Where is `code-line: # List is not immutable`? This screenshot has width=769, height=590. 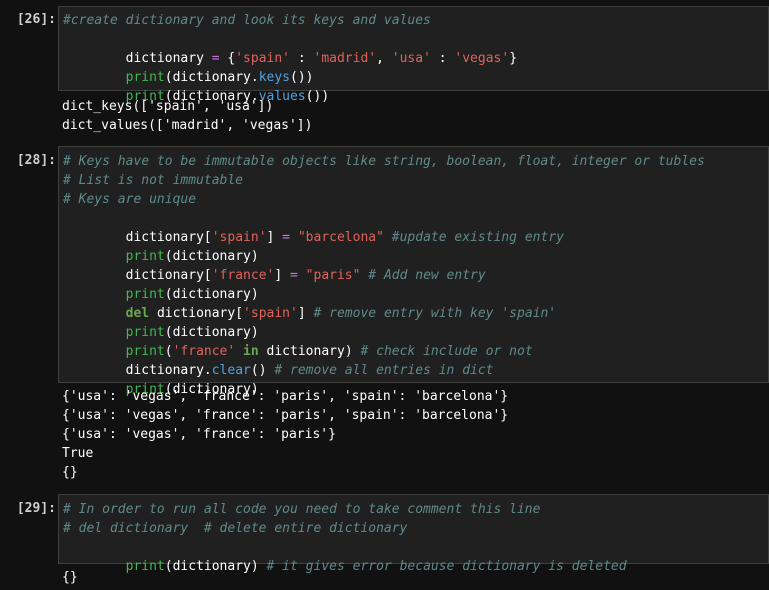 code-line: # List is not immutable is located at coordinates (153, 180).